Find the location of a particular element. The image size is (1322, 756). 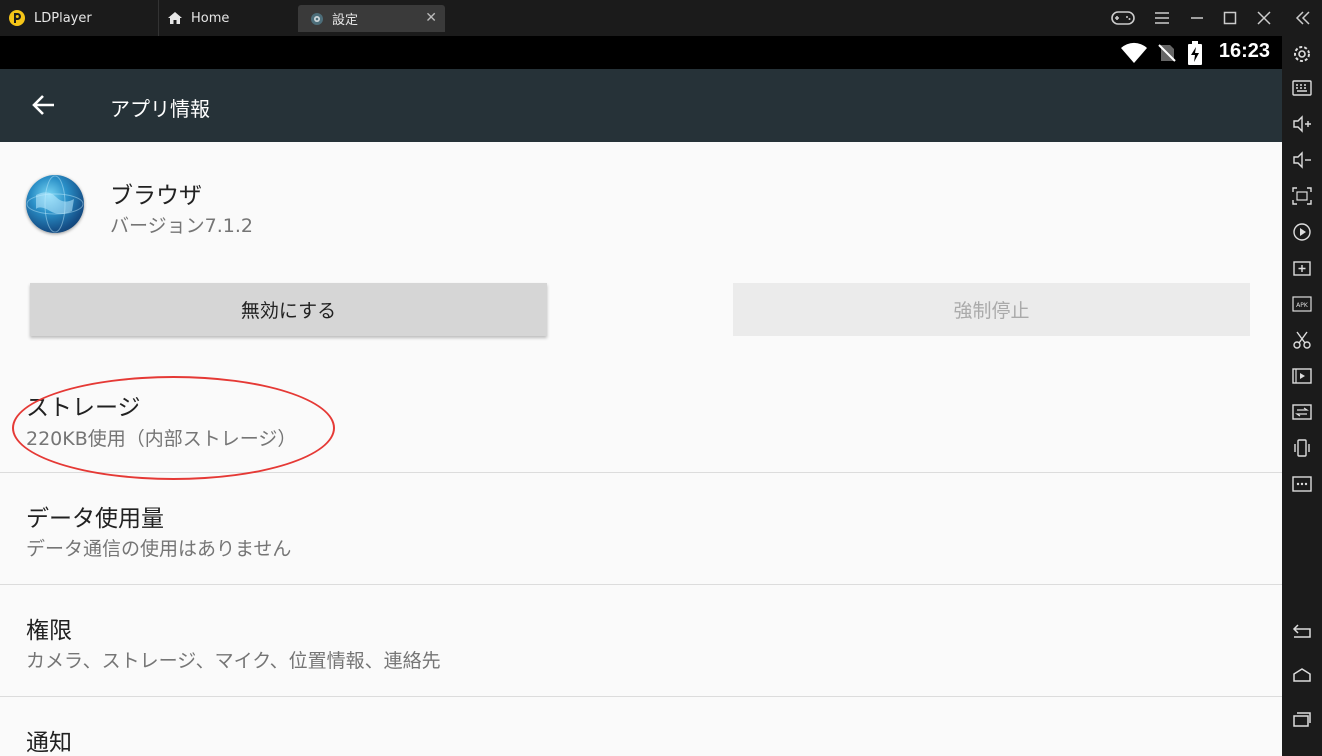

browser-globe-icon is located at coordinates (55, 204).